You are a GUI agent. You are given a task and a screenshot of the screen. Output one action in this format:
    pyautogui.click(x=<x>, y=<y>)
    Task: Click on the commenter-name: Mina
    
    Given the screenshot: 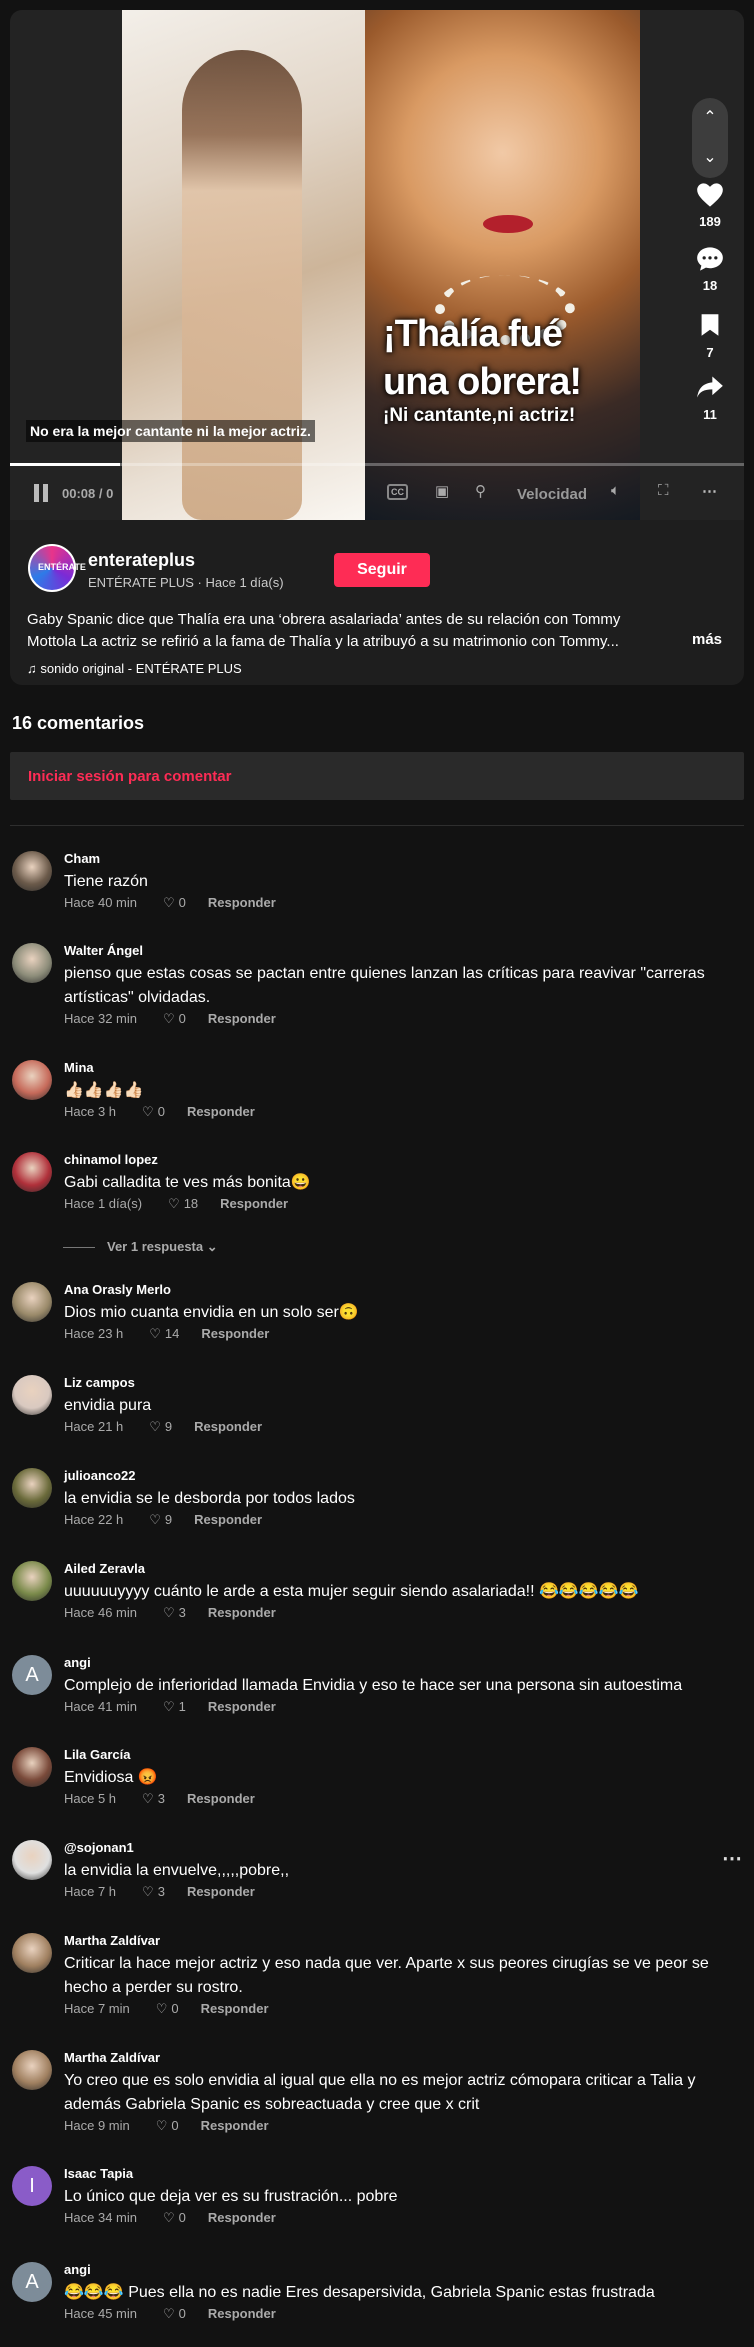 What is the action you would take?
    pyautogui.click(x=79, y=1067)
    